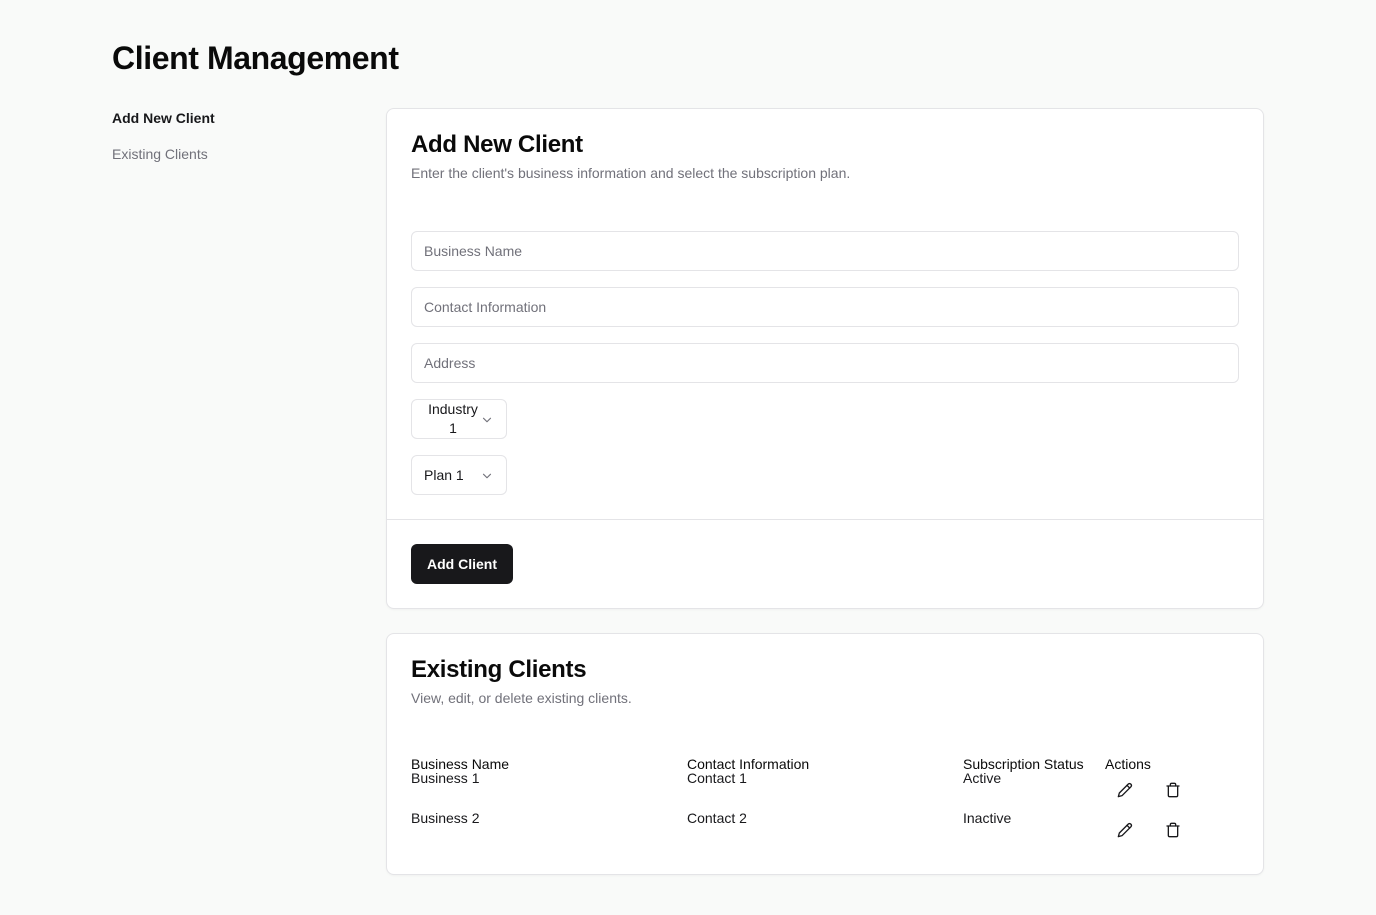 This screenshot has height=915, width=1376. What do you see at coordinates (444, 474) in the screenshot?
I see `plan-select-value: Plan 1` at bounding box center [444, 474].